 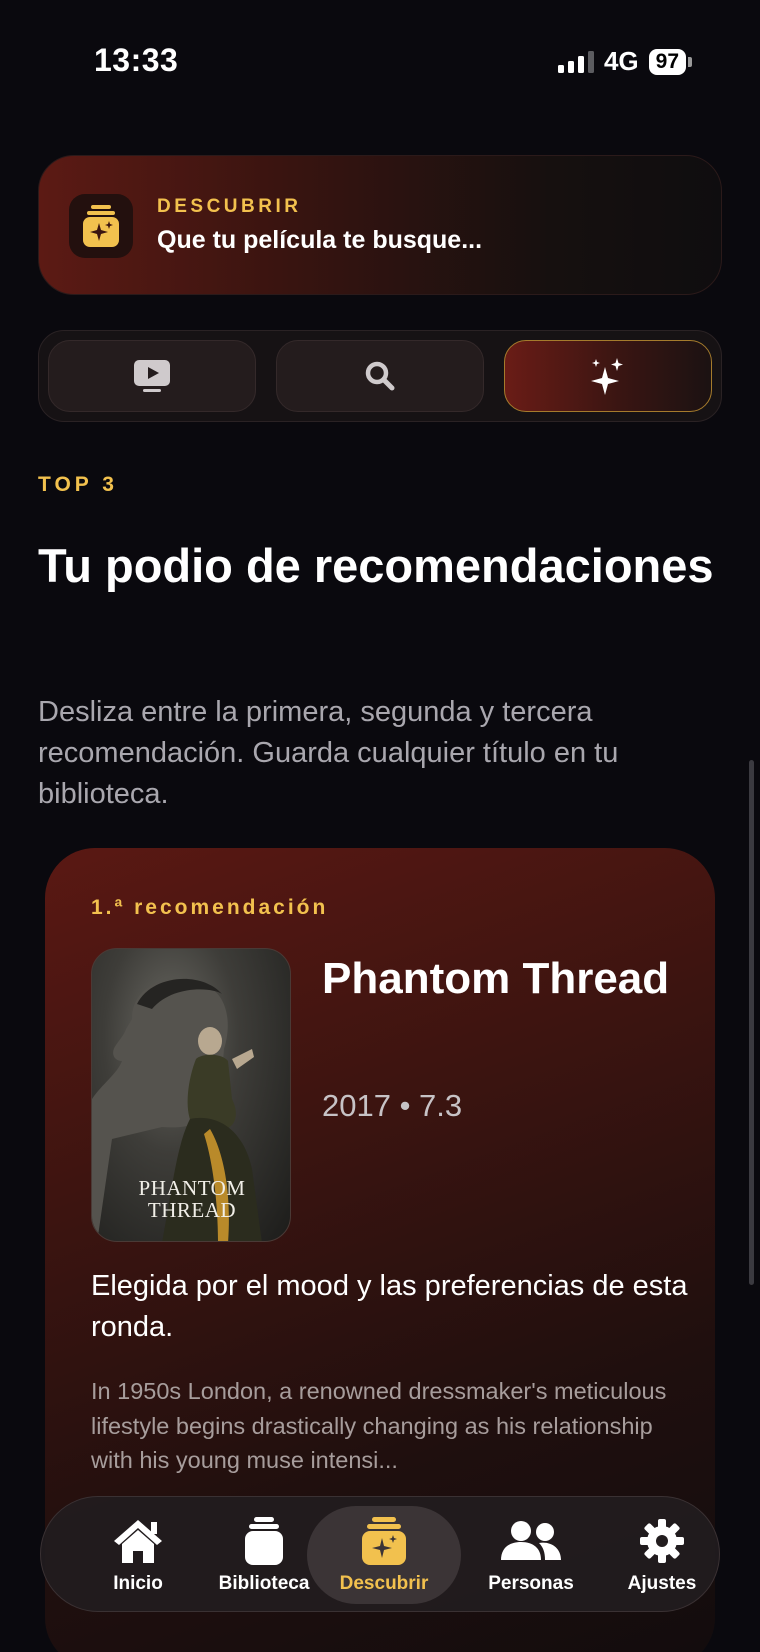 I want to click on tab-label-personas: Personas, so click(x=531, y=1583).